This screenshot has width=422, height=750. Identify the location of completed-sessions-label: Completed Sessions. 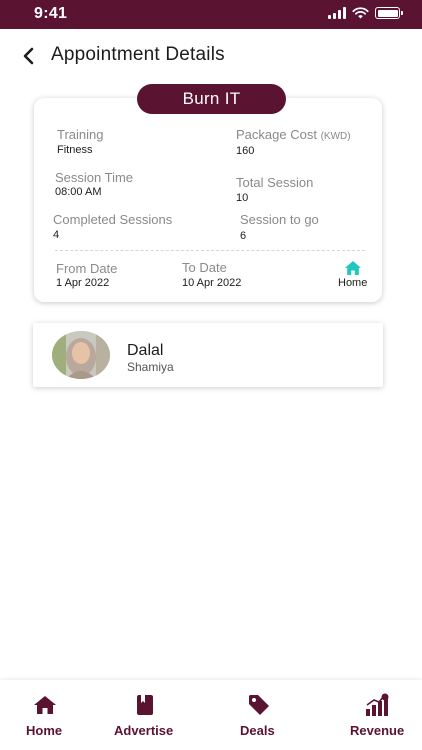
(113, 219).